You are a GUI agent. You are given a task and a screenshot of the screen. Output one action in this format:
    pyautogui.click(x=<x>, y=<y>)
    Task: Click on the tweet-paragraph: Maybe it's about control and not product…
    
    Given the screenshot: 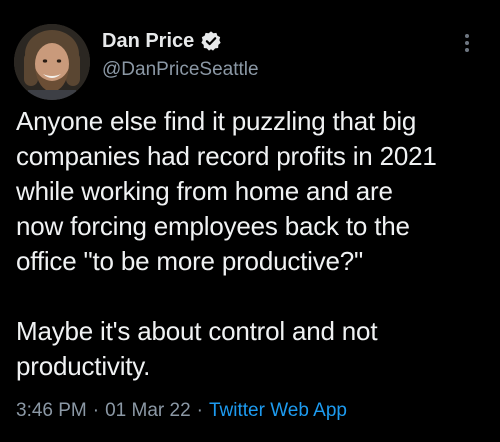 What is the action you would take?
    pyautogui.click(x=197, y=348)
    